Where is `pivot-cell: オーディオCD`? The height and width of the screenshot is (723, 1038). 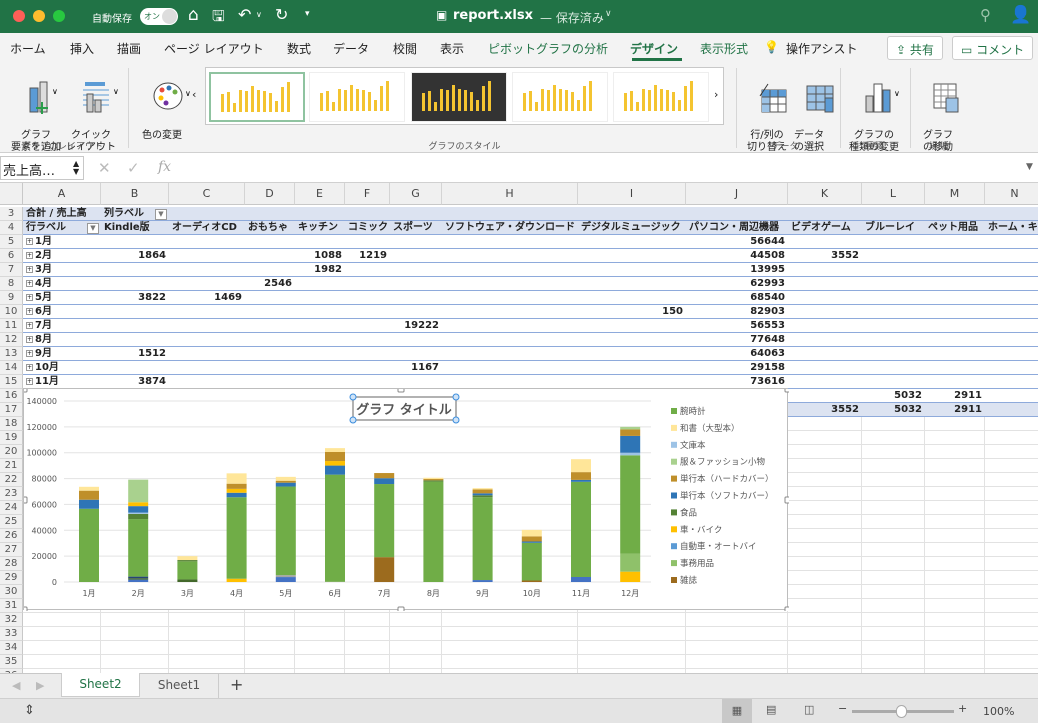
pivot-cell: オーディオCD is located at coordinates (207, 228).